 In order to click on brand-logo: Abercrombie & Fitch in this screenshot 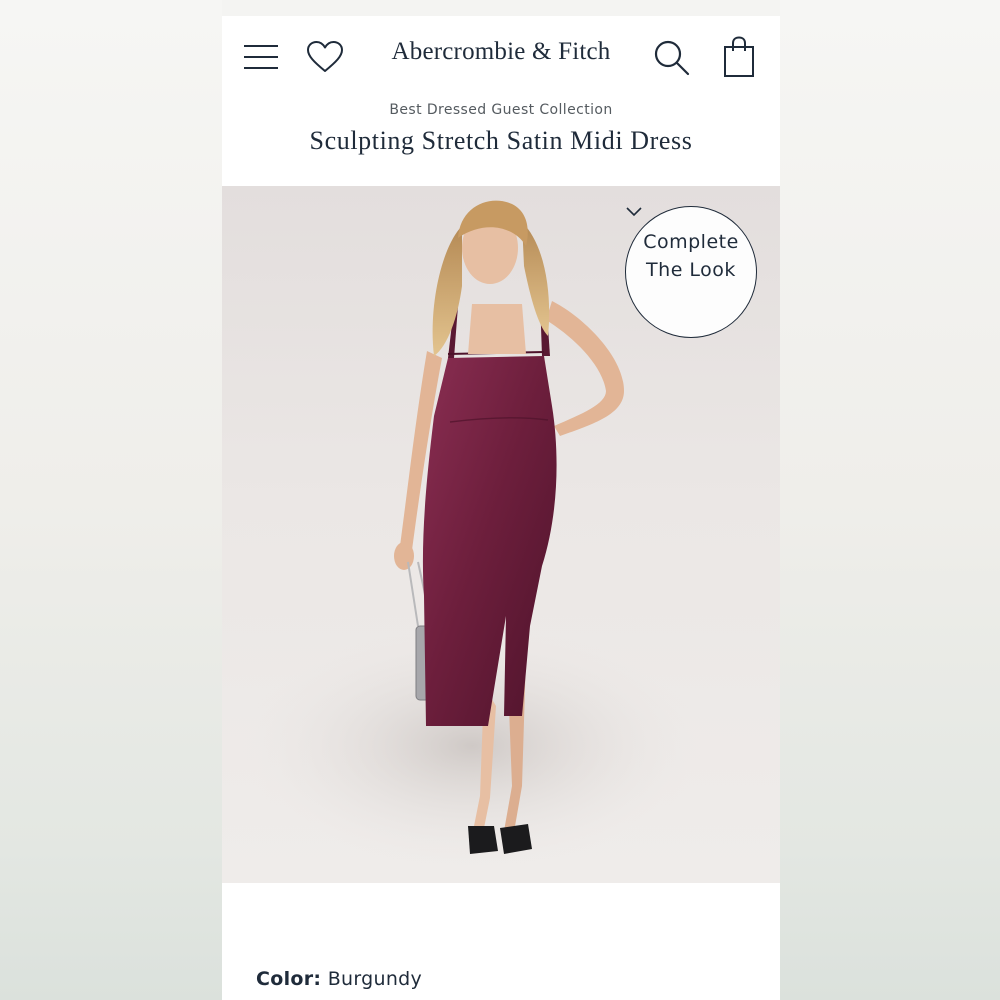, I will do `click(501, 52)`.